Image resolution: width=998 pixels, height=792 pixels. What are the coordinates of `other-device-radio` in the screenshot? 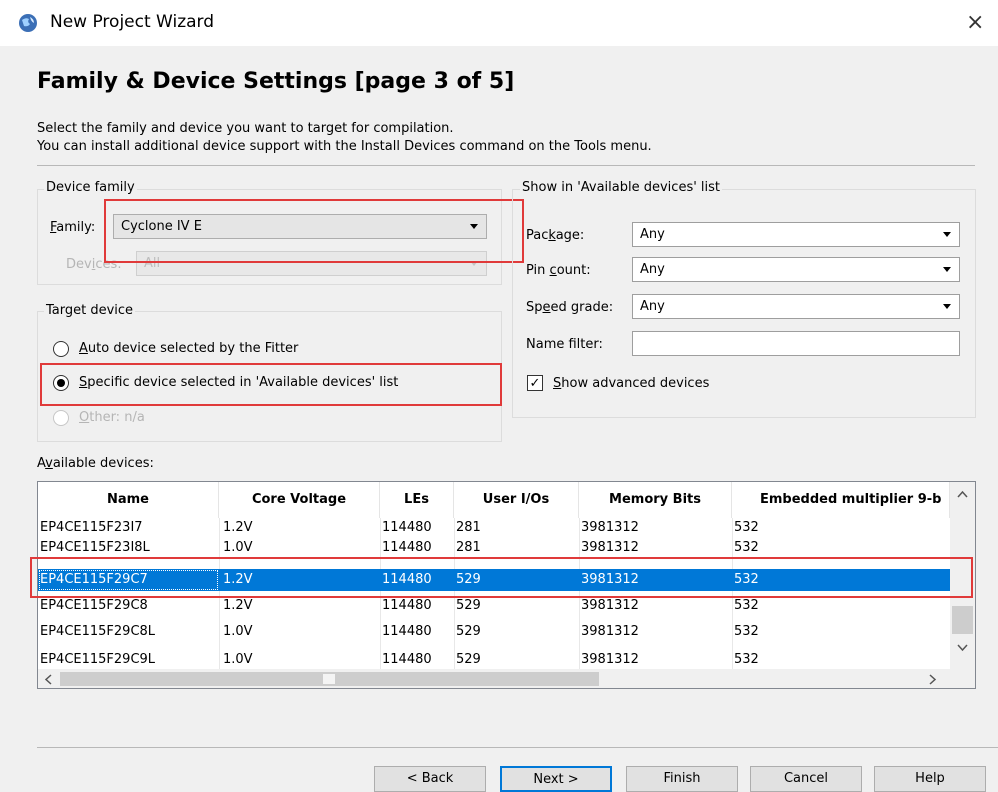 It's located at (61, 418).